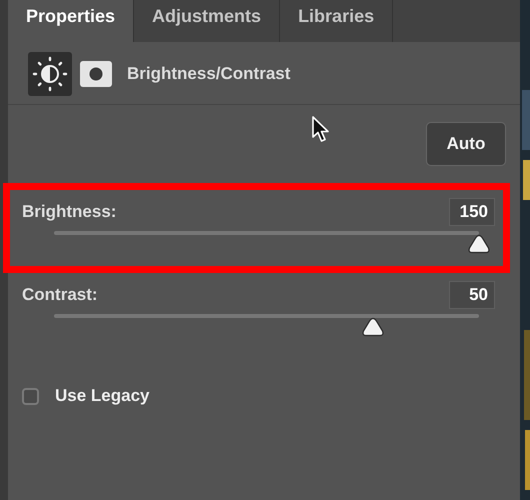 The width and height of the screenshot is (530, 500). Describe the element at coordinates (337, 21) in the screenshot. I see `panel-tab: Libraries` at that location.